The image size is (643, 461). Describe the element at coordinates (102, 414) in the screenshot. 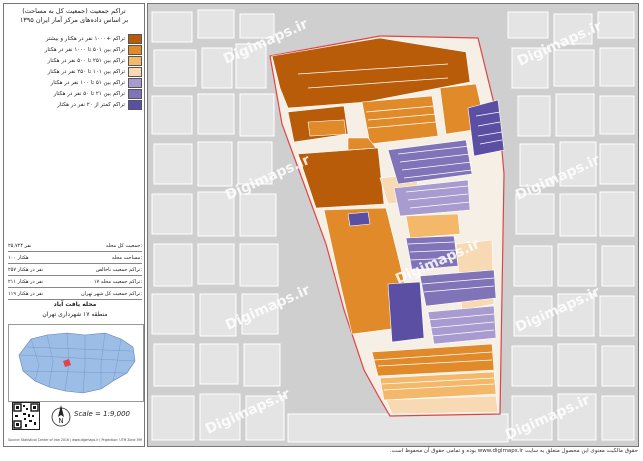

I see `scale-label: Scale = 1:9,000` at that location.